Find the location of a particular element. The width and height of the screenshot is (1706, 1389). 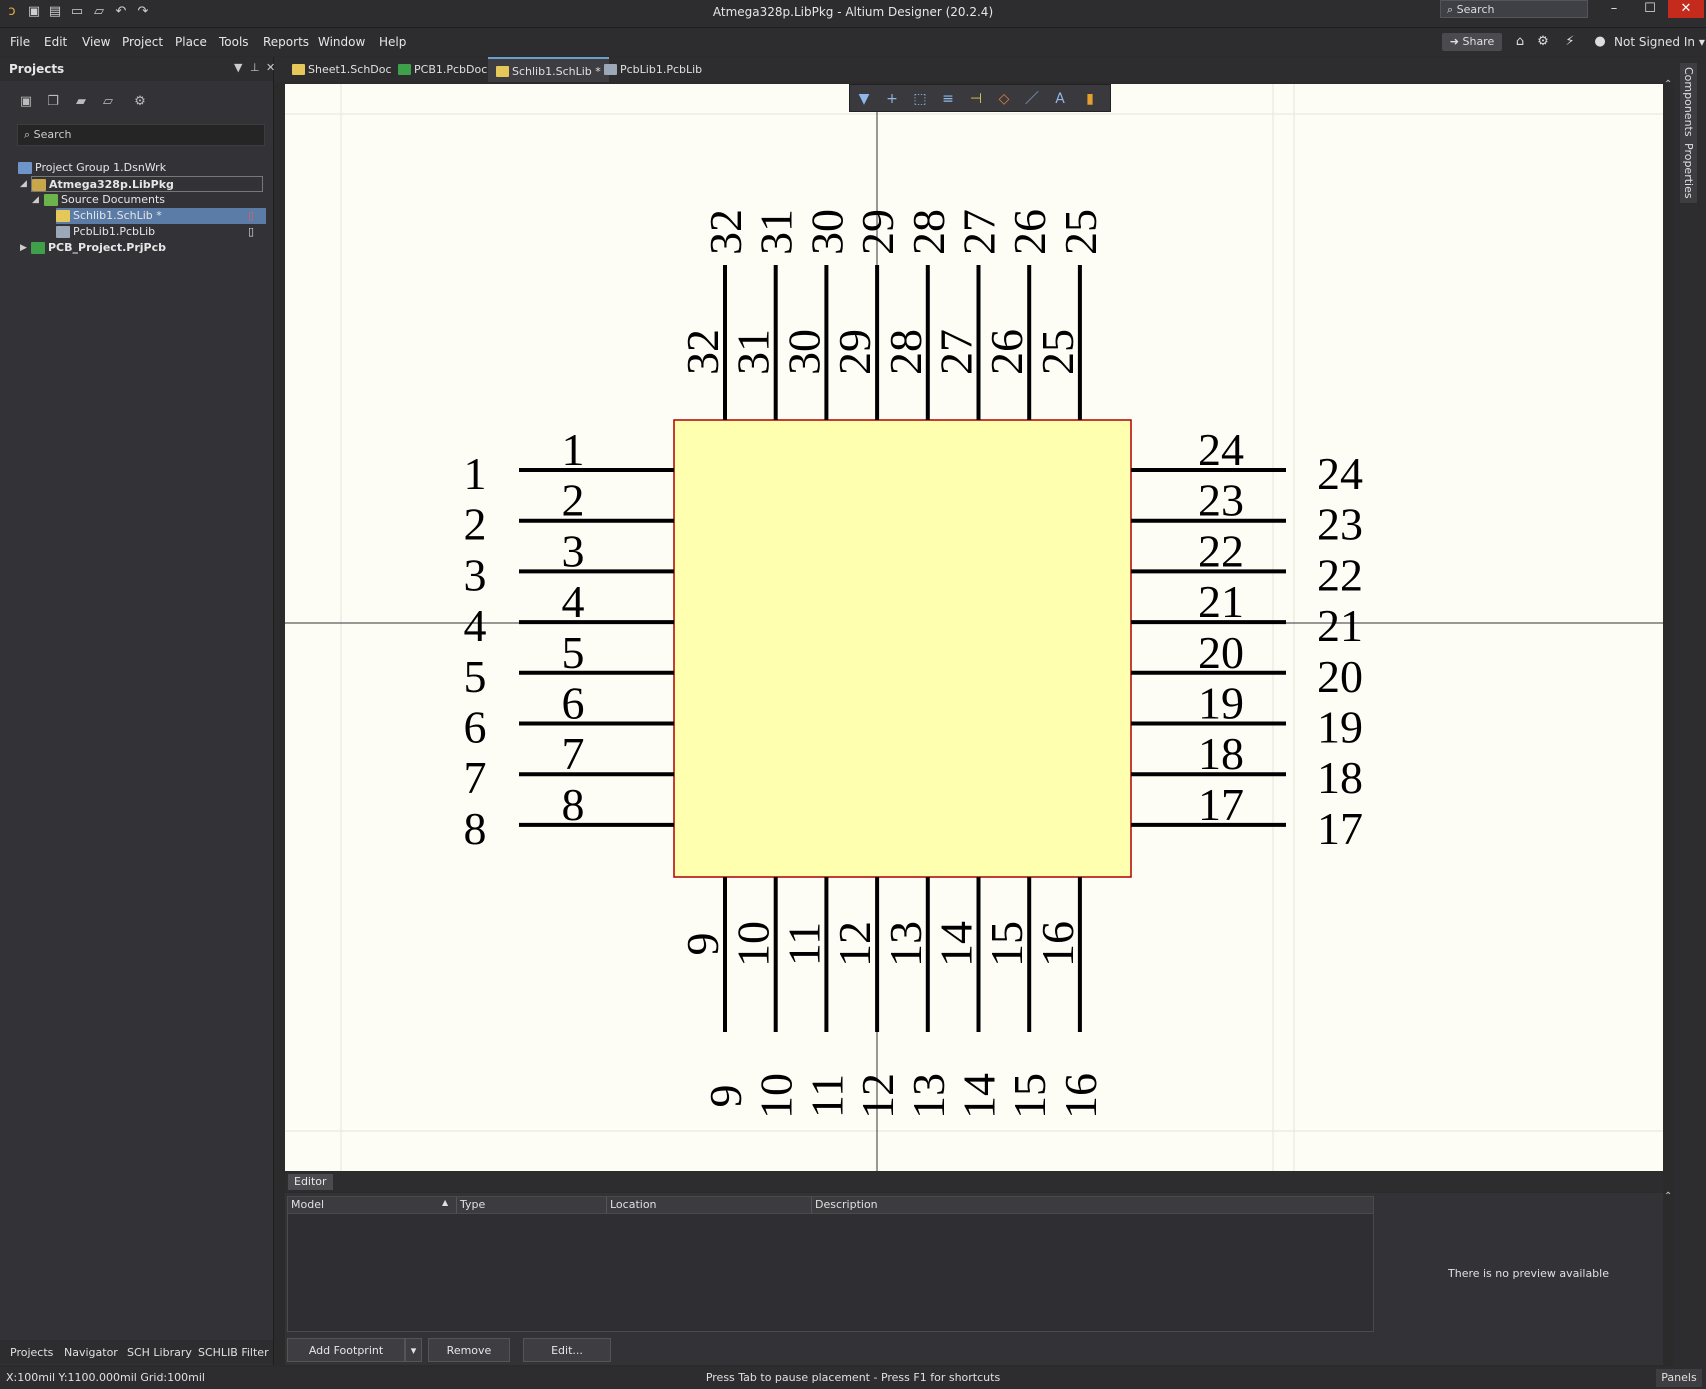

menu-window: Window is located at coordinates (341, 42).